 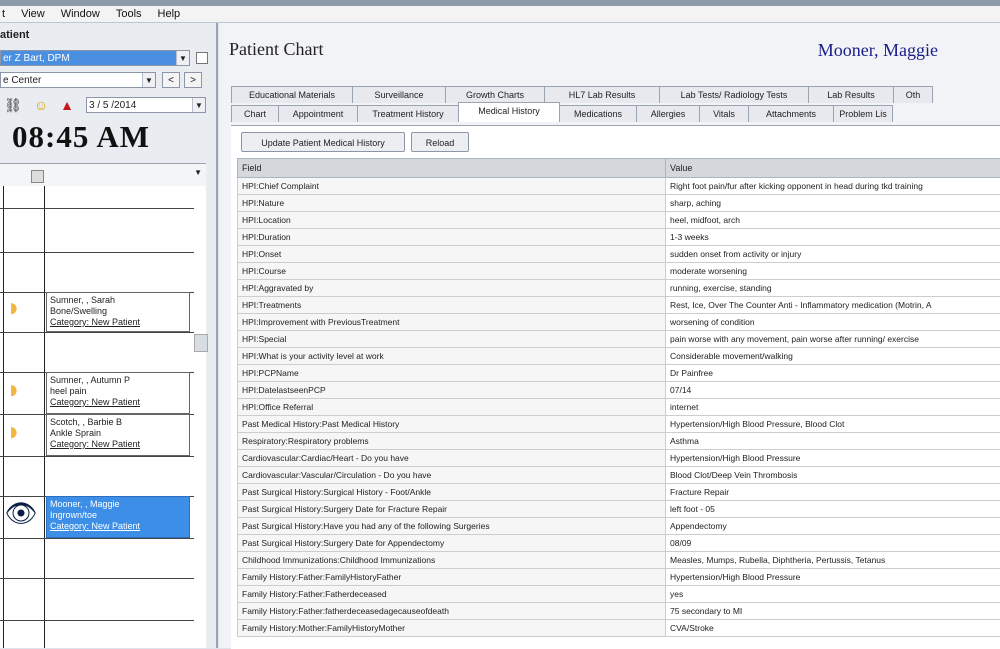 What do you see at coordinates (452, 203) in the screenshot?
I see `field-cell: HPI:Nature` at bounding box center [452, 203].